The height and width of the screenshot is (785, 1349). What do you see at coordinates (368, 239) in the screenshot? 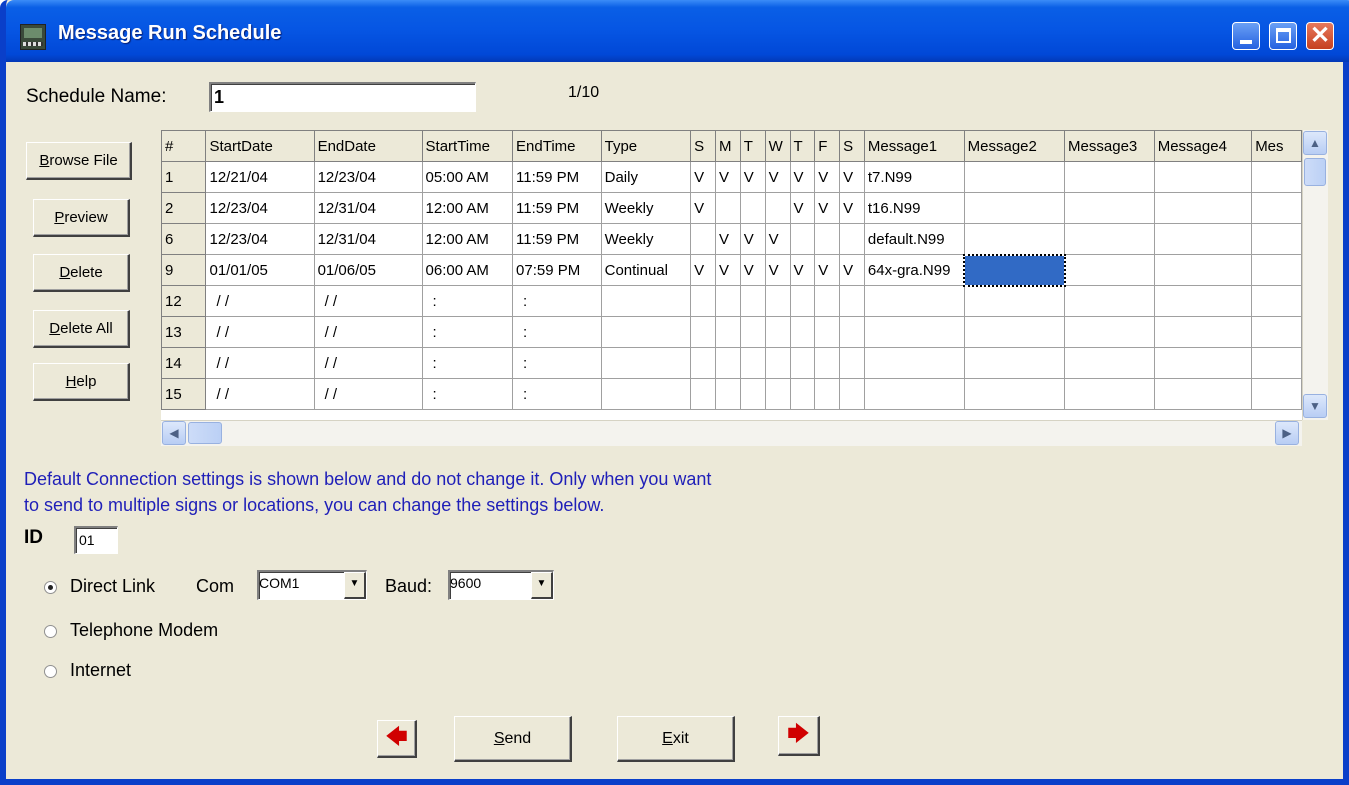
I see `table-cell: 12/31/04` at bounding box center [368, 239].